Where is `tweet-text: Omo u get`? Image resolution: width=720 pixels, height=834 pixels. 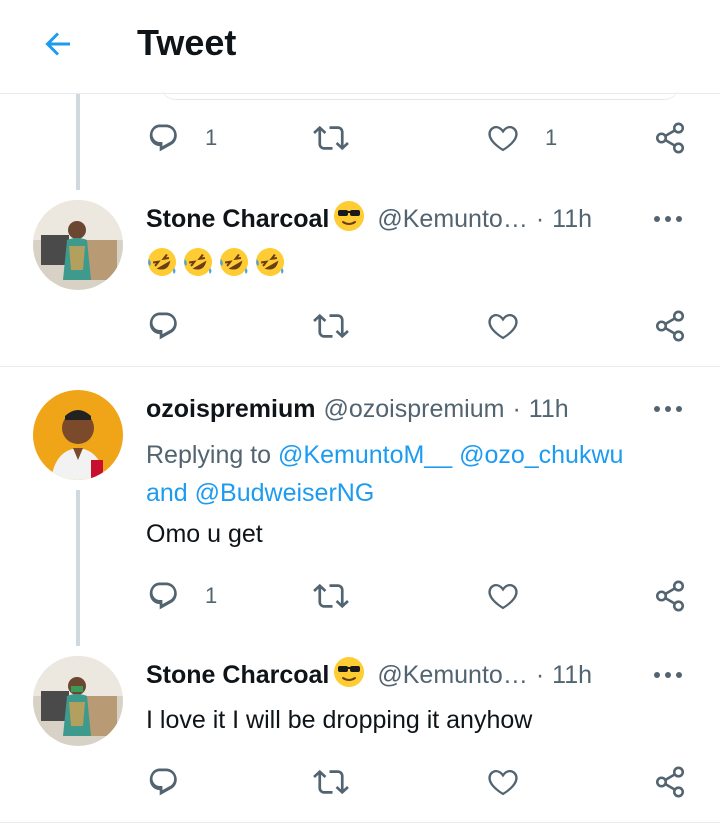
tweet-text: Omo u get is located at coordinates (204, 534).